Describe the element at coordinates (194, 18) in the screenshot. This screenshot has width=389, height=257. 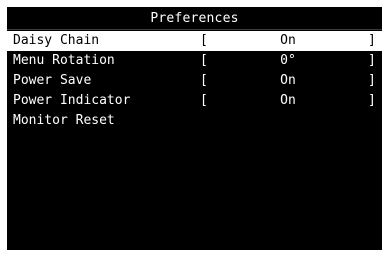
I see `panel-title: Preferences` at that location.